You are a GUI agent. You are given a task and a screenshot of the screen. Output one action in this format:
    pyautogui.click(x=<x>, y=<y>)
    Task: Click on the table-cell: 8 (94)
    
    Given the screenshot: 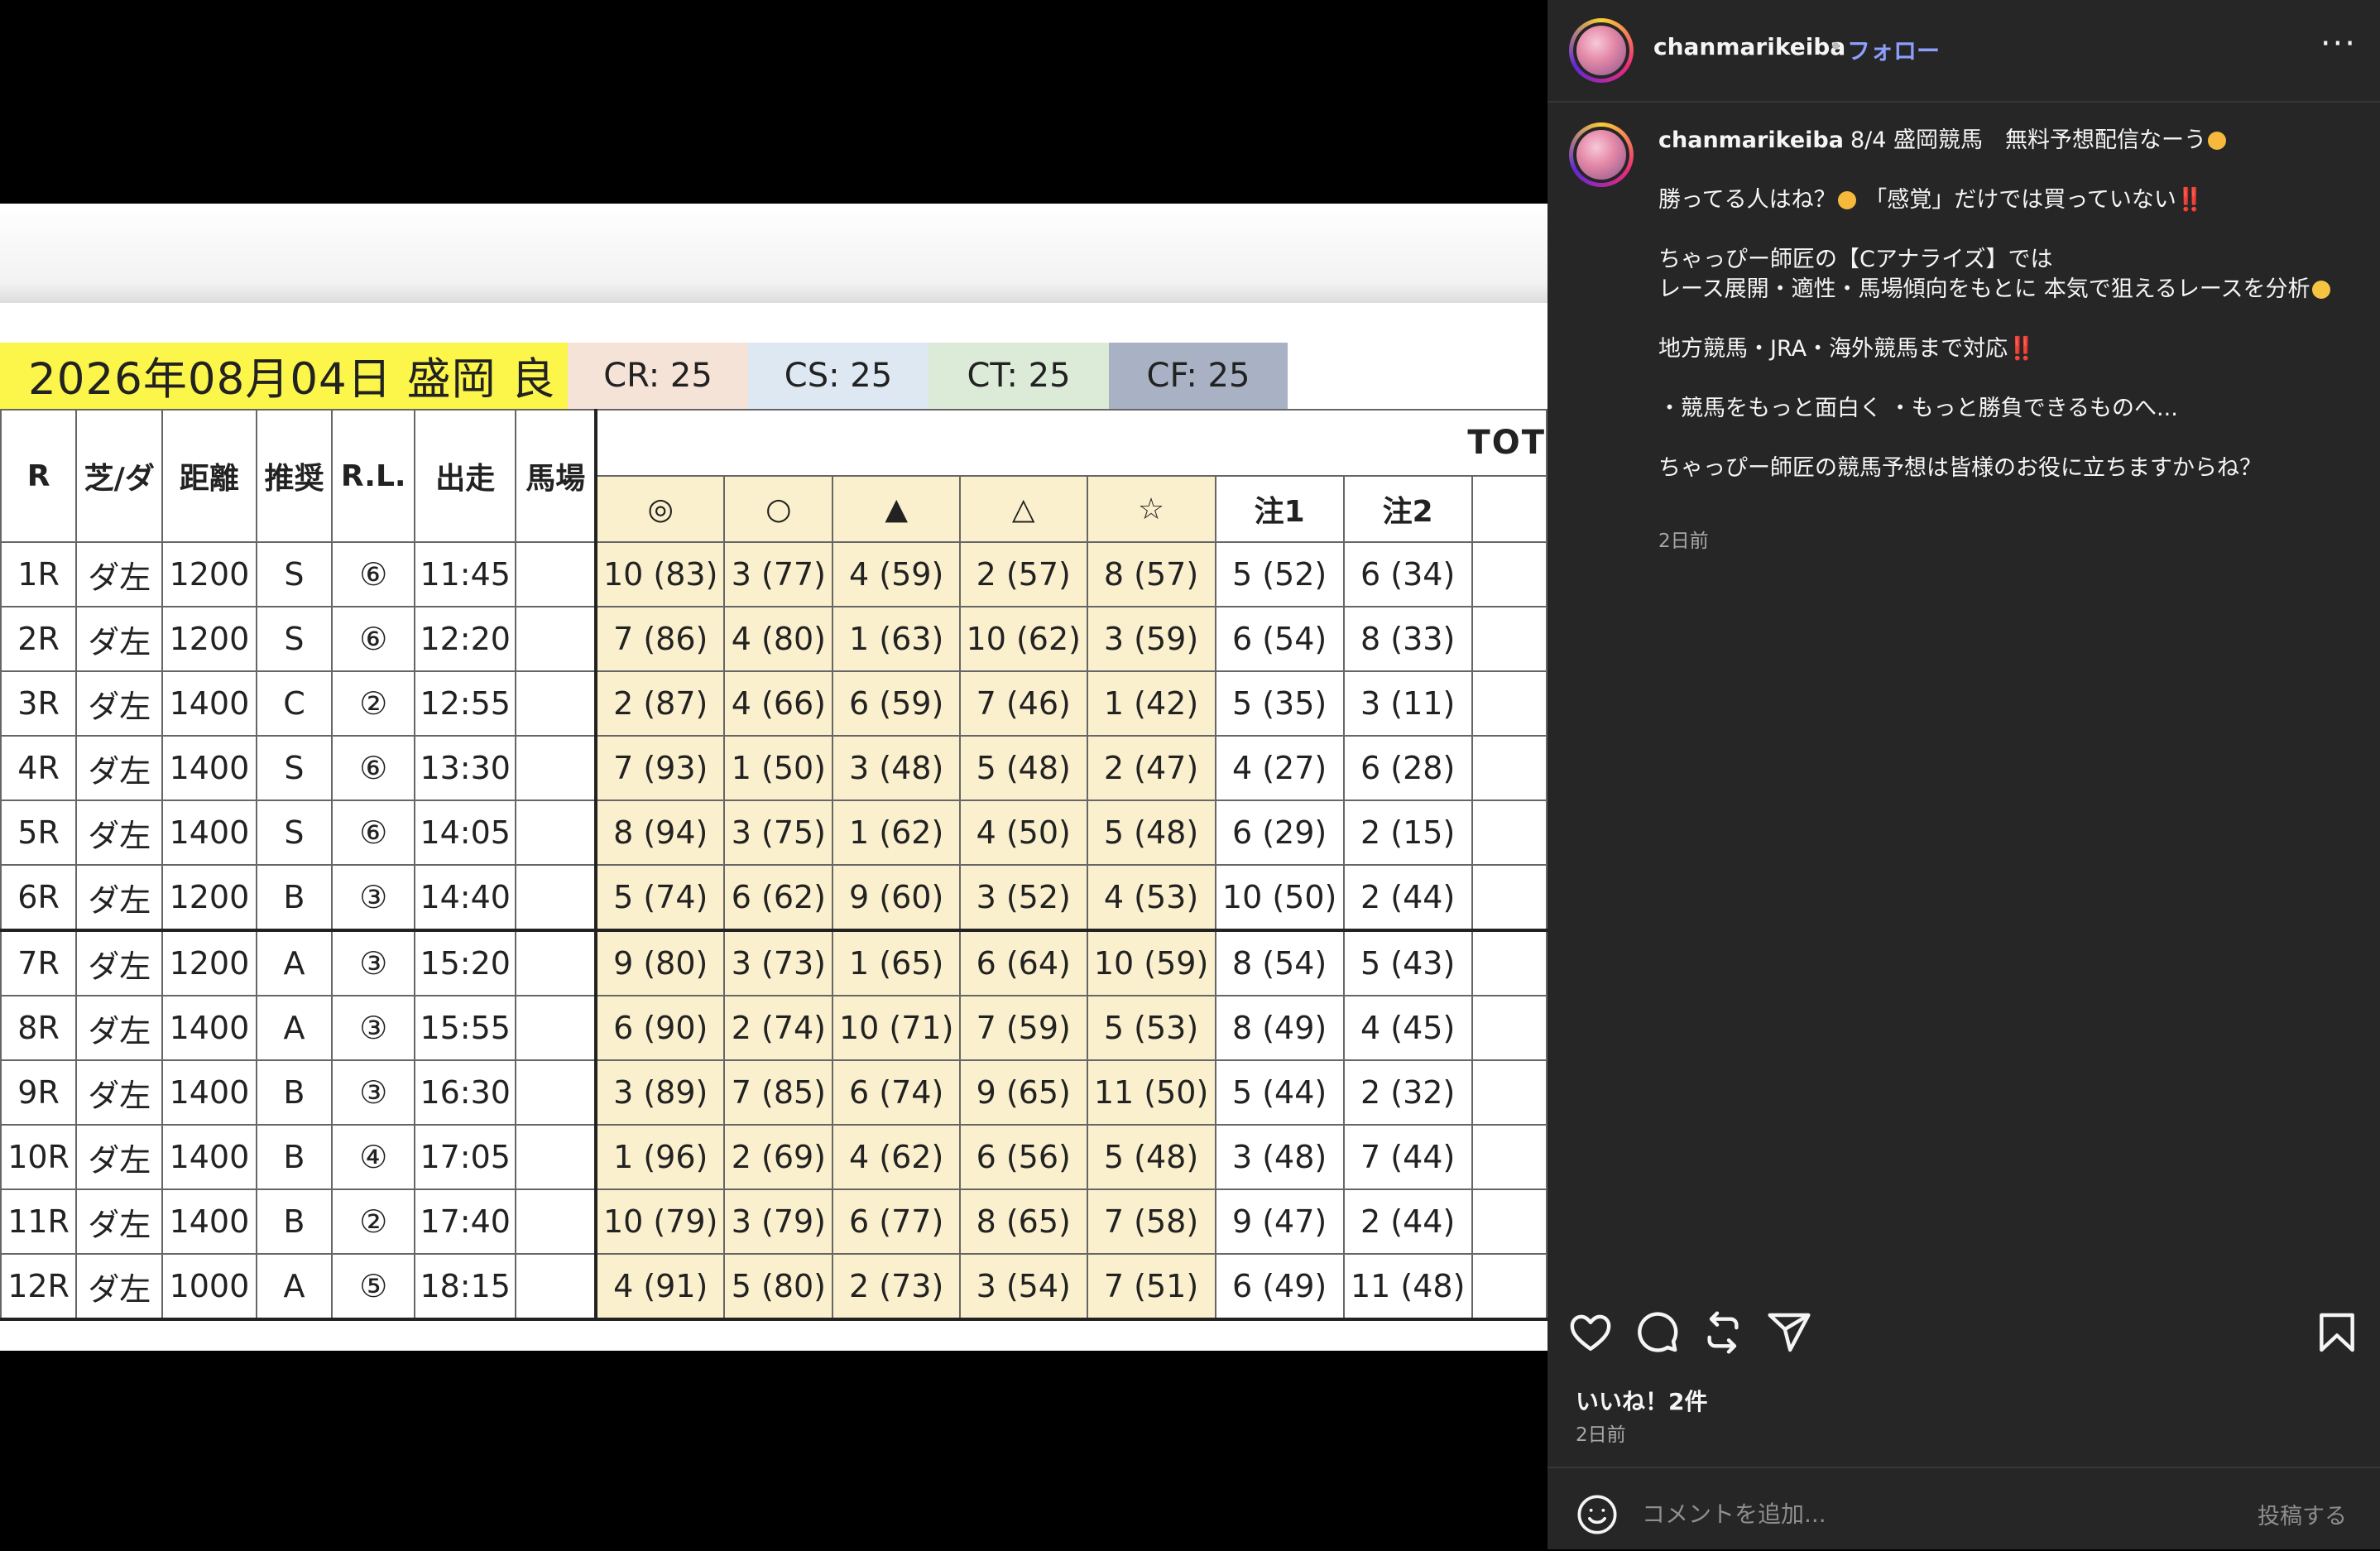 What is the action you would take?
    pyautogui.click(x=660, y=833)
    